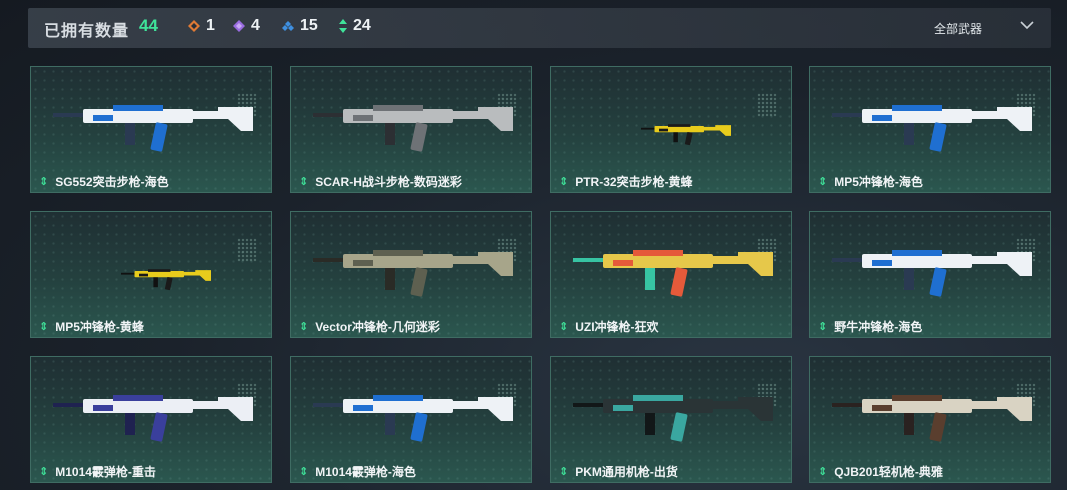 The width and height of the screenshot is (1067, 490). Describe the element at coordinates (617, 327) in the screenshot. I see `weapon-name: UZI冲锋枪-狂欢` at that location.